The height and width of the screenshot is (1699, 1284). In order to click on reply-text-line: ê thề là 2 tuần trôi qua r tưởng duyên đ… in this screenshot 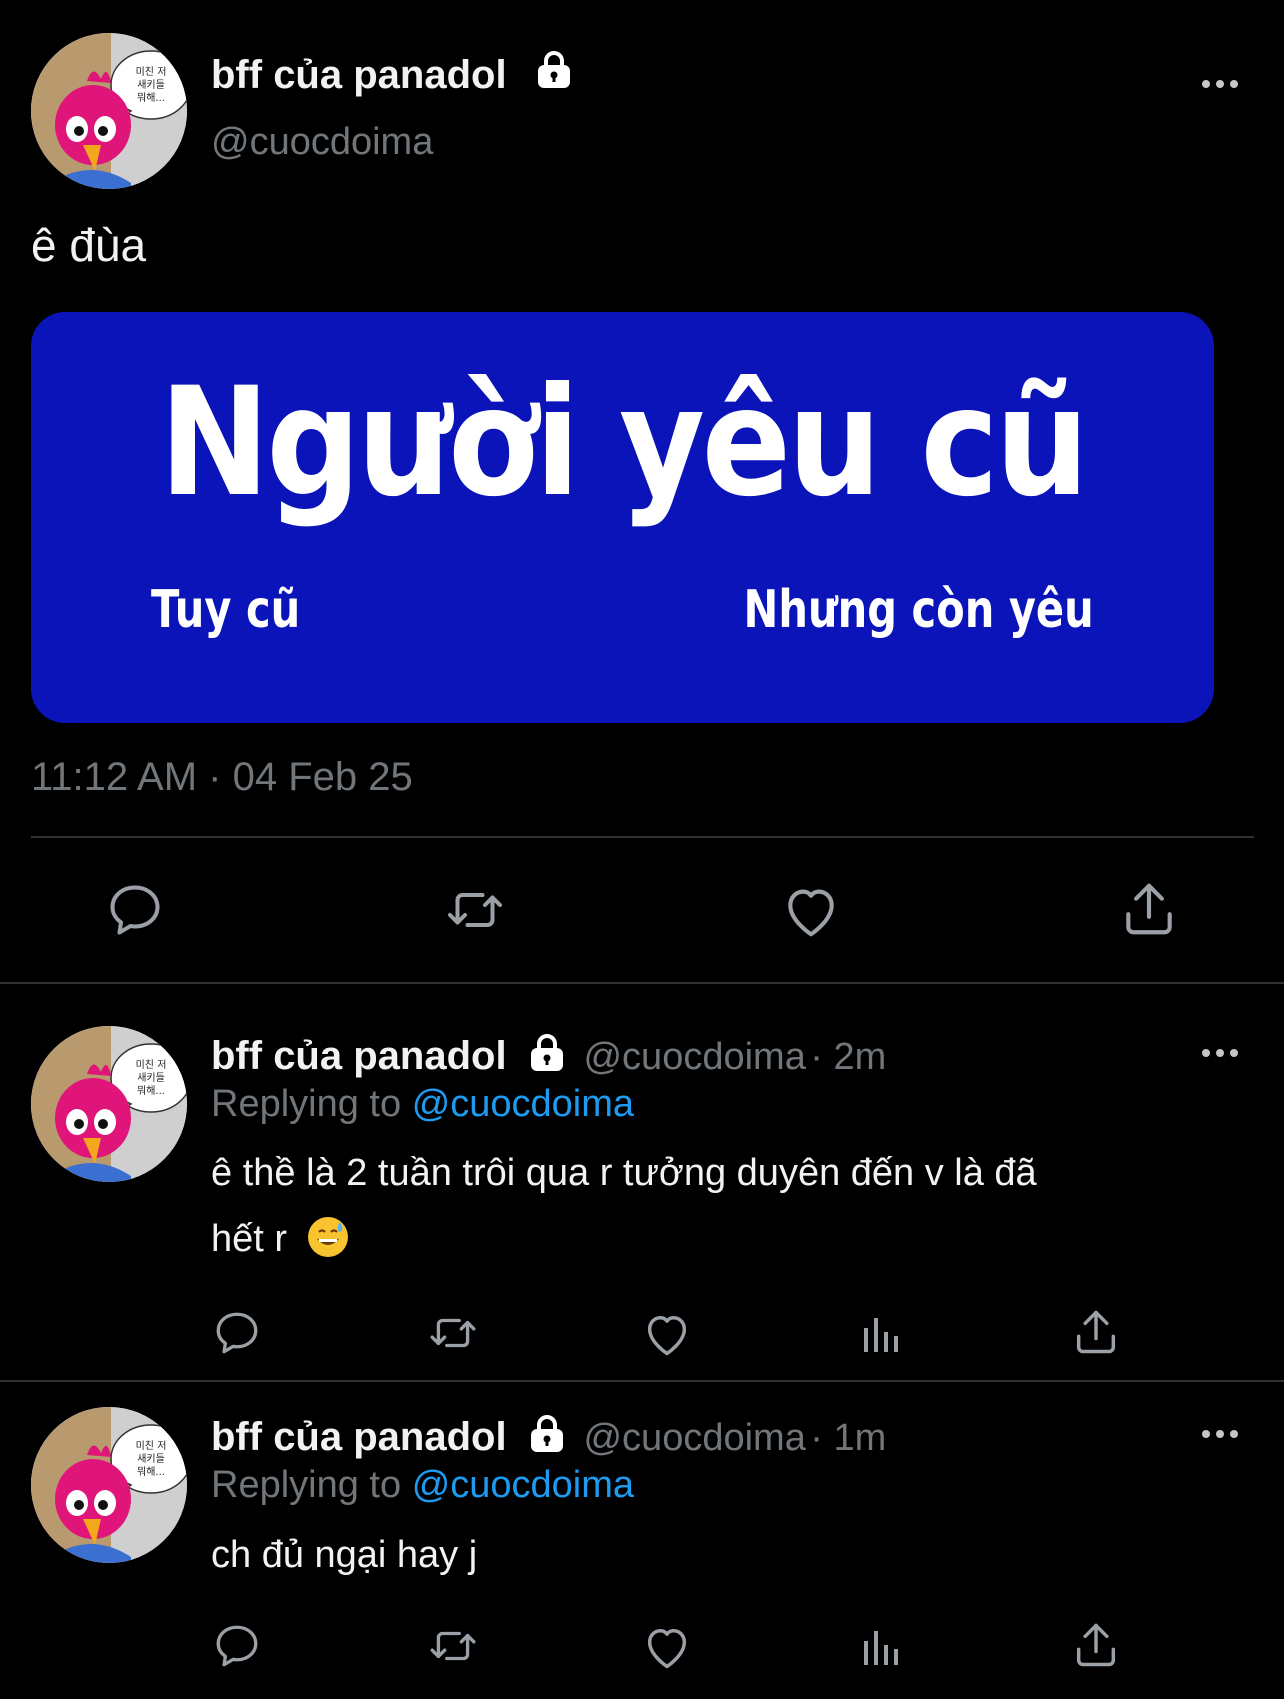, I will do `click(624, 1173)`.